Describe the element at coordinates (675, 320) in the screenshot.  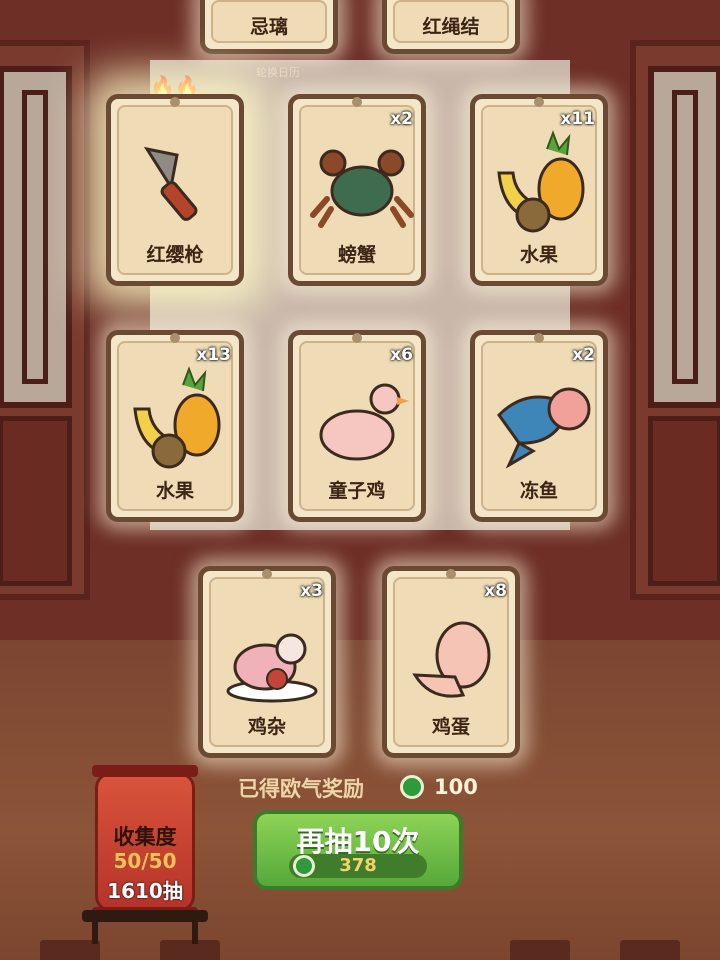
I see `window-right` at that location.